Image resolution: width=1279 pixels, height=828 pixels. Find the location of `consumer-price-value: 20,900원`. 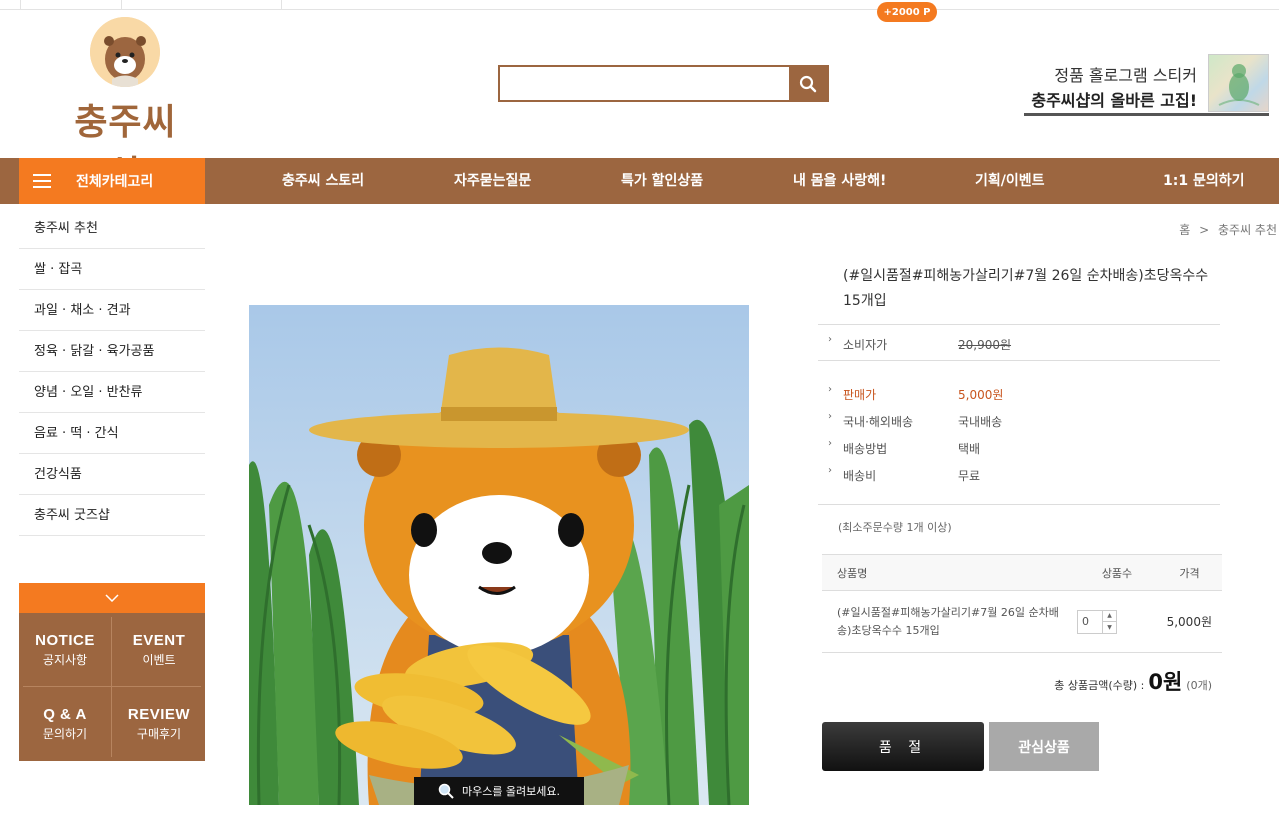

consumer-price-value: 20,900원 is located at coordinates (985, 345).